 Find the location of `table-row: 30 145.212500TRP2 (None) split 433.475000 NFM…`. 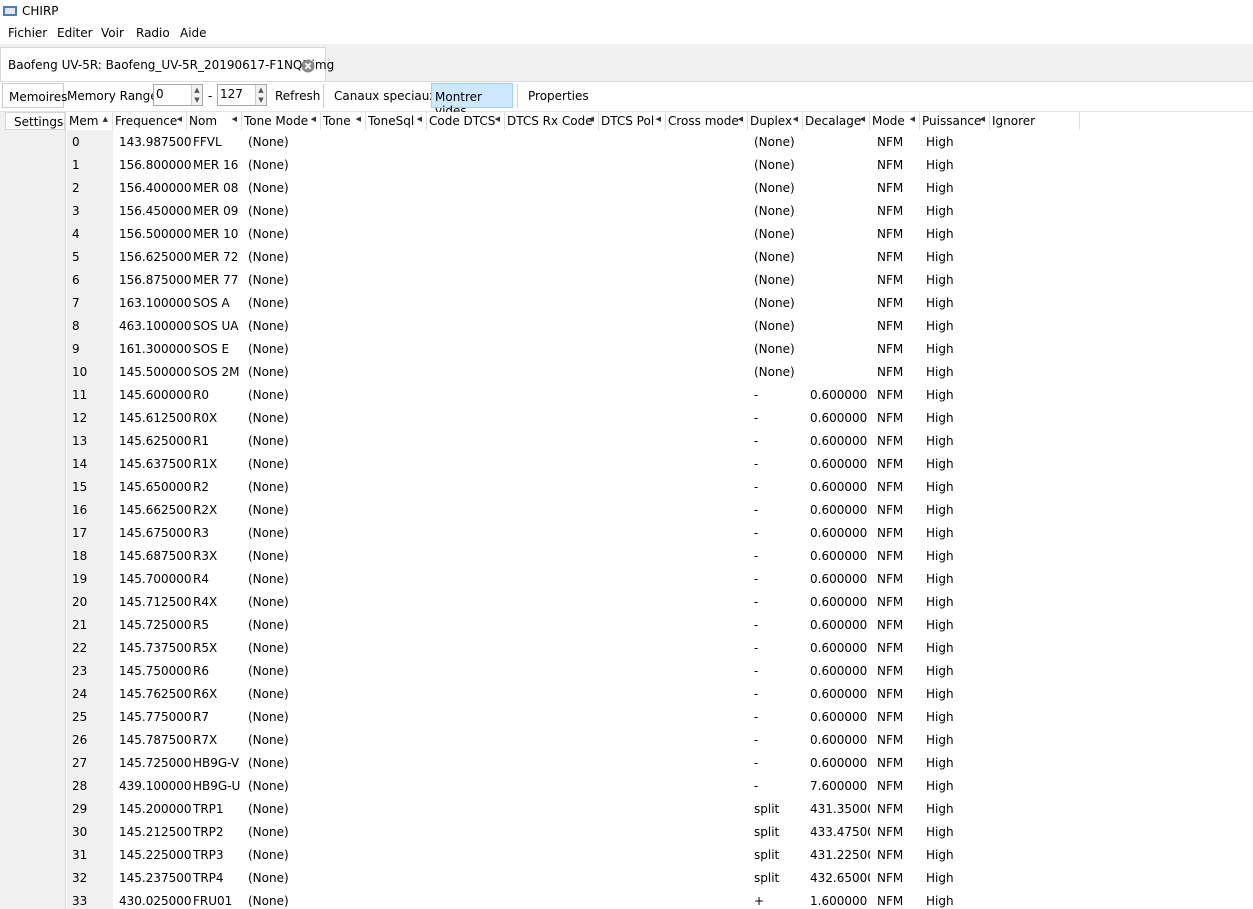

table-row: 30 145.212500TRP2 (None) split 433.475000 NFM… is located at coordinates (660, 831).